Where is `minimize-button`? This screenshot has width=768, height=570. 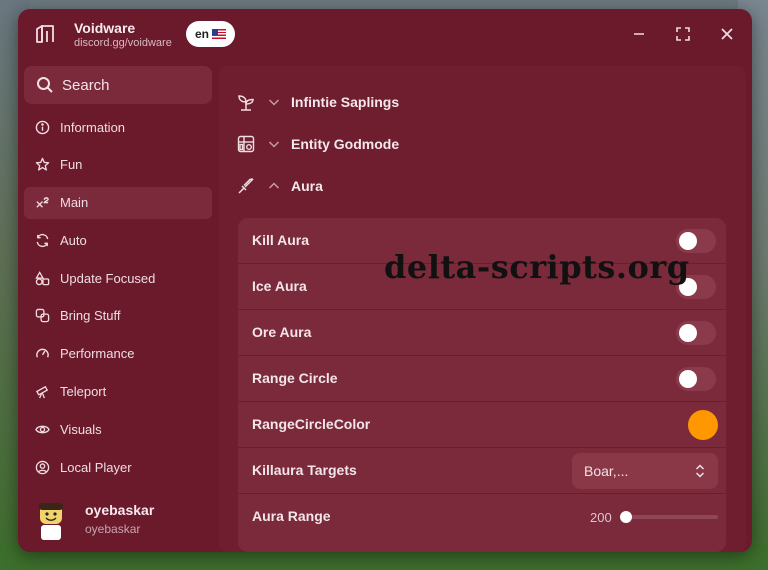
minimize-button is located at coordinates (639, 34).